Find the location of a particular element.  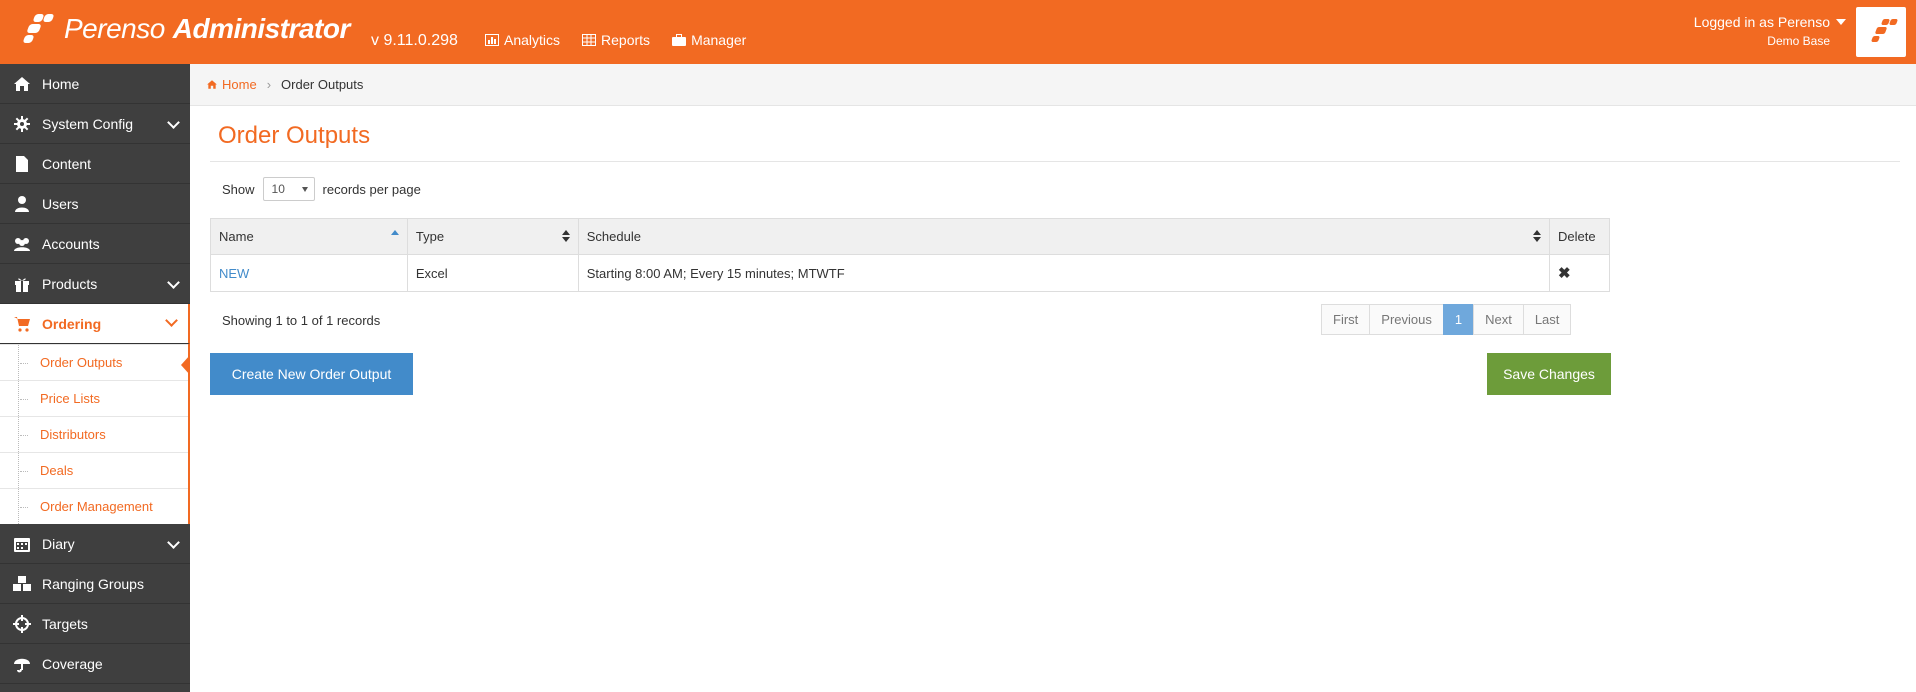

sidebar-item-label: Content is located at coordinates (67, 163).